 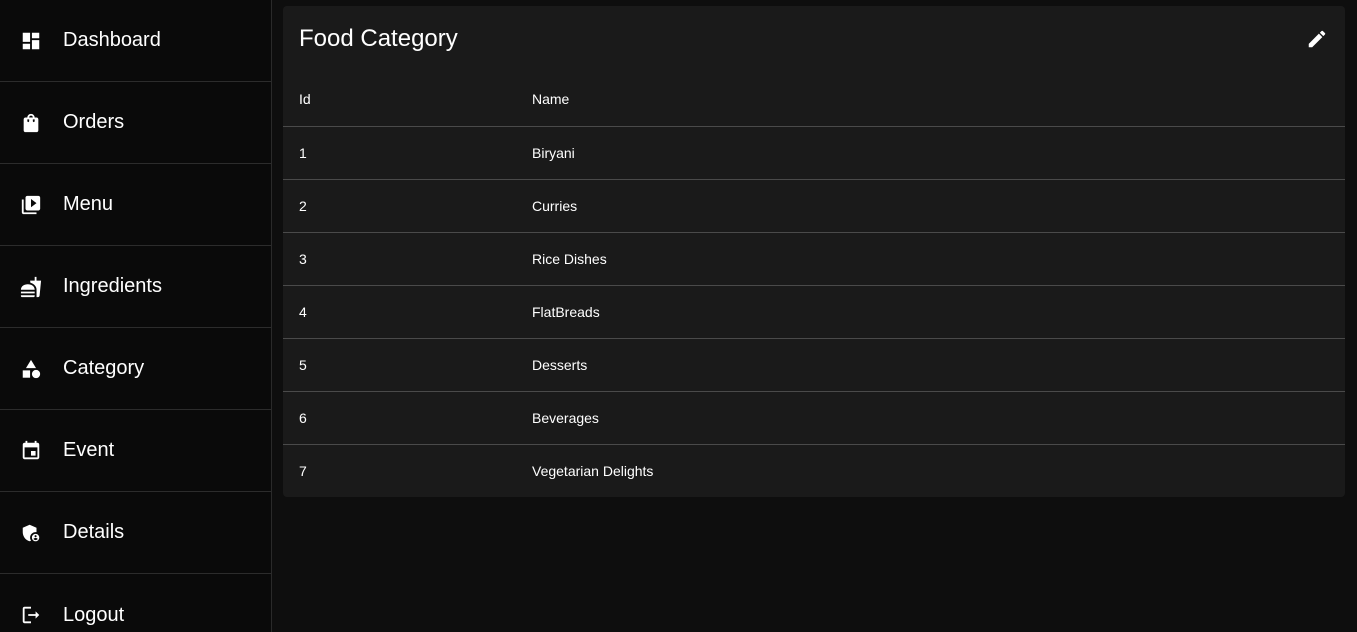 What do you see at coordinates (930, 418) in the screenshot?
I see `cell-name: Beverages` at bounding box center [930, 418].